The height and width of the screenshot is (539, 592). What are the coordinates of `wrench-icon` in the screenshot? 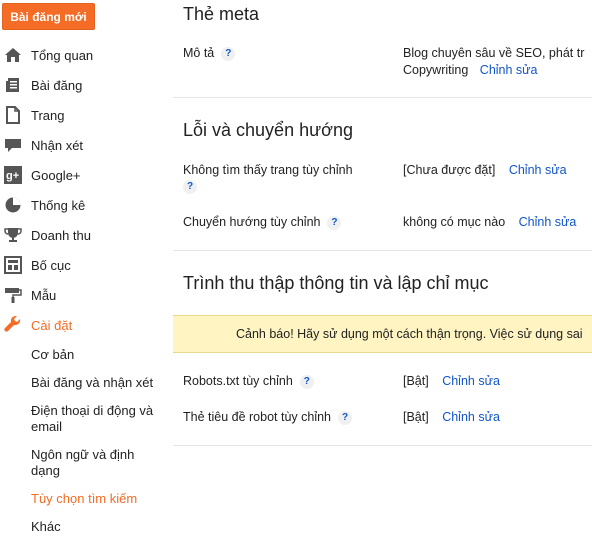 It's located at (13, 325).